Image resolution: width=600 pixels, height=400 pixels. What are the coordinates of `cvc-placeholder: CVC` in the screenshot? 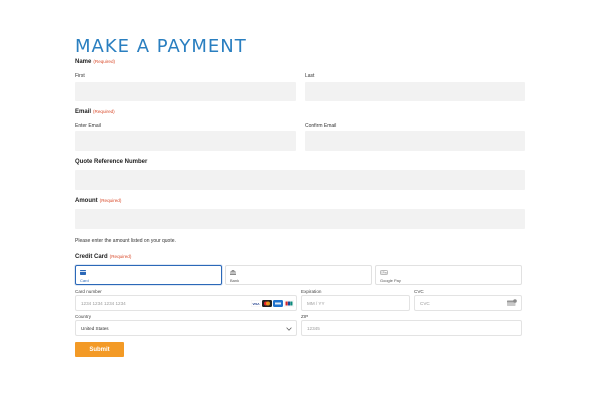 It's located at (425, 303).